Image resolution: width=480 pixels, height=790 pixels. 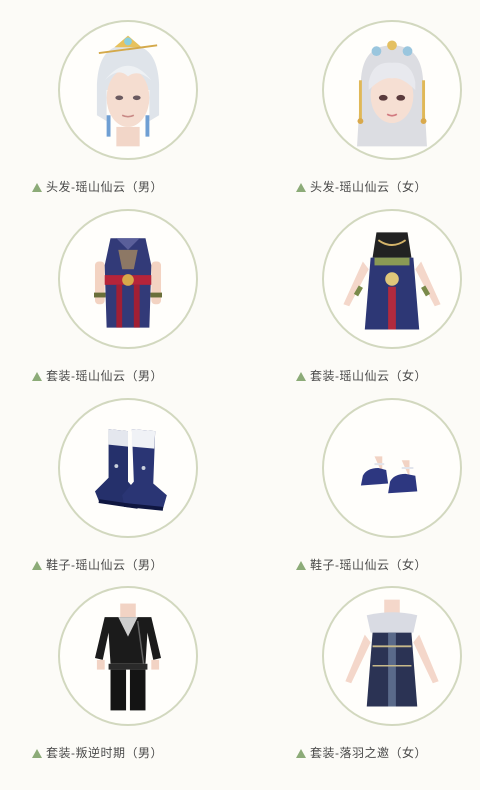 I want to click on costume-item-outfit-female: 套装-瑶山仙云（女）, so click(x=386, y=302).